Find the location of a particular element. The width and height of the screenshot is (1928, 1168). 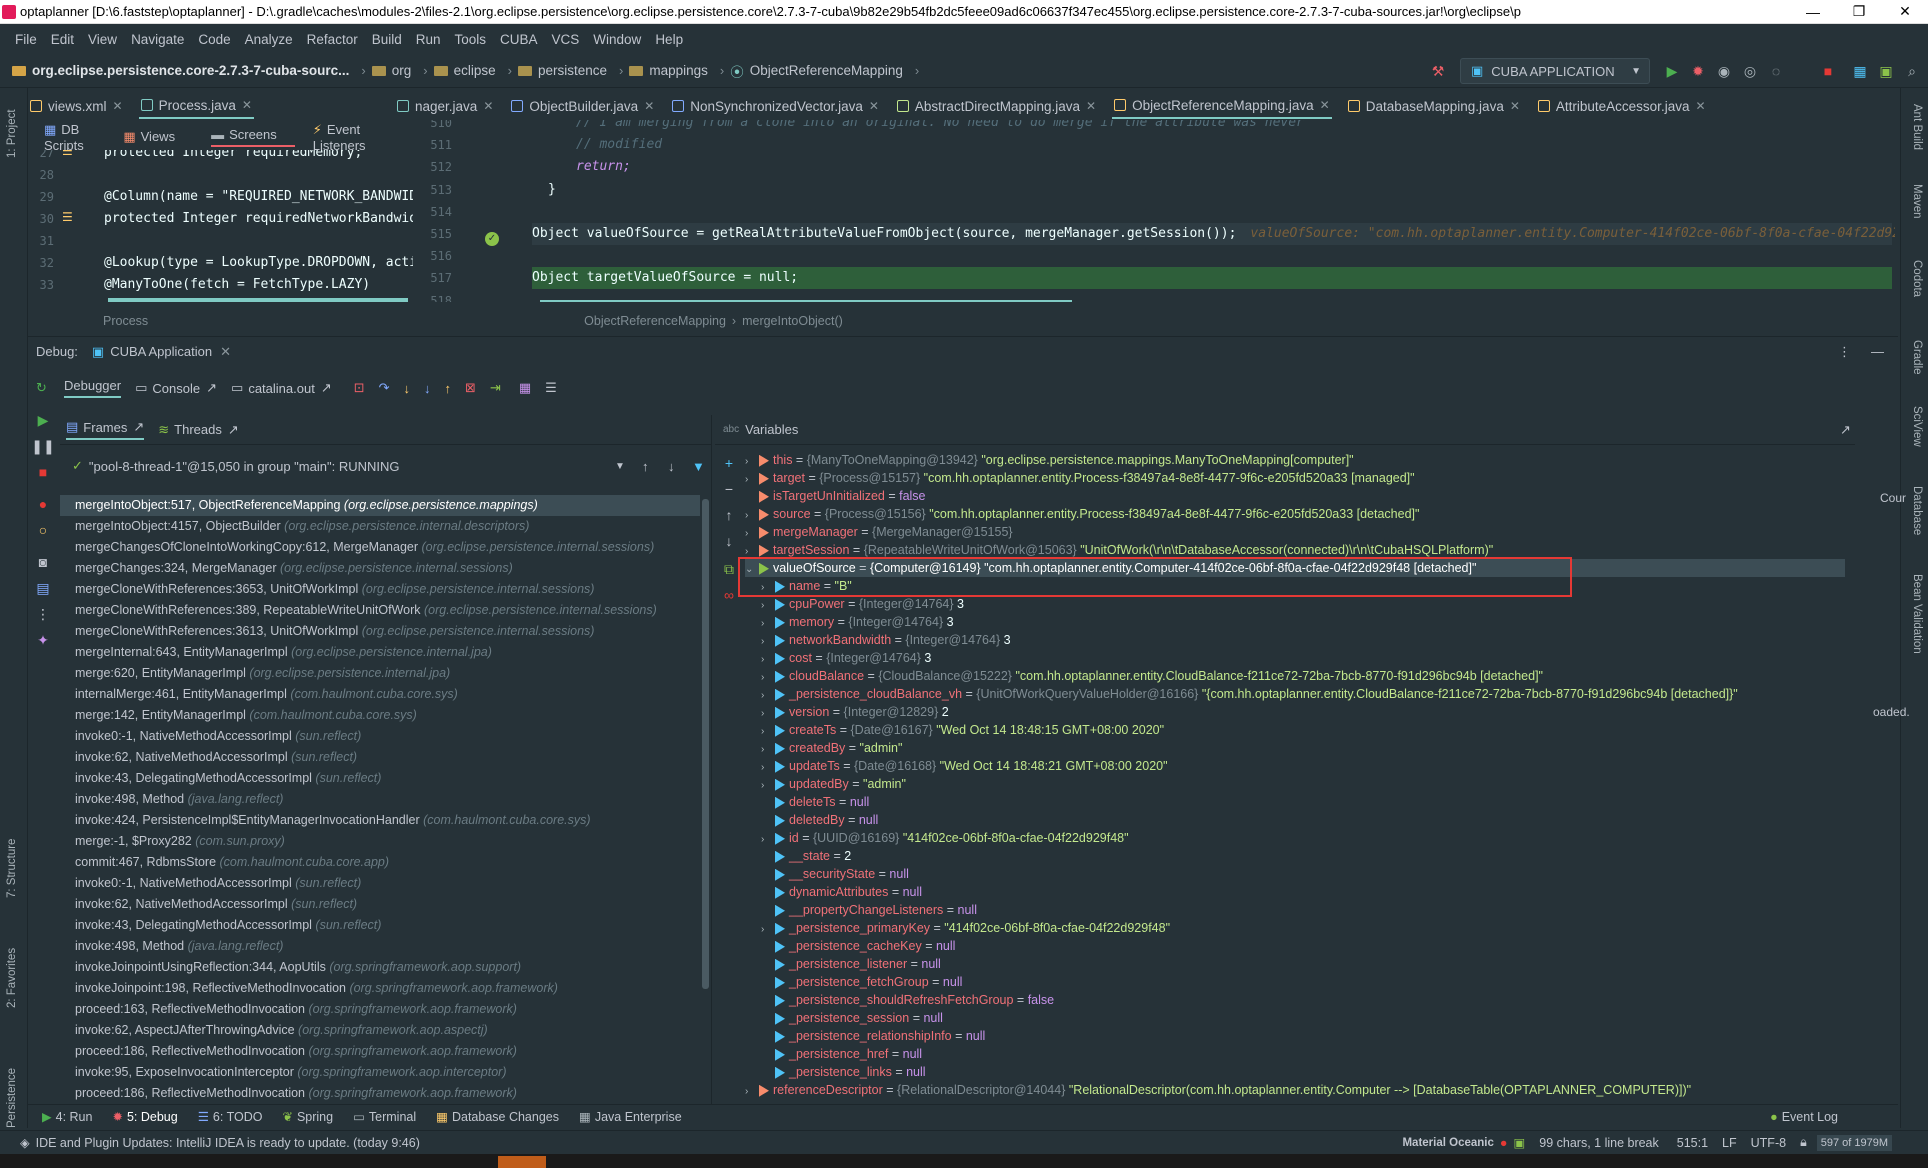

attach-icon: ◌ is located at coordinates (1776, 71).